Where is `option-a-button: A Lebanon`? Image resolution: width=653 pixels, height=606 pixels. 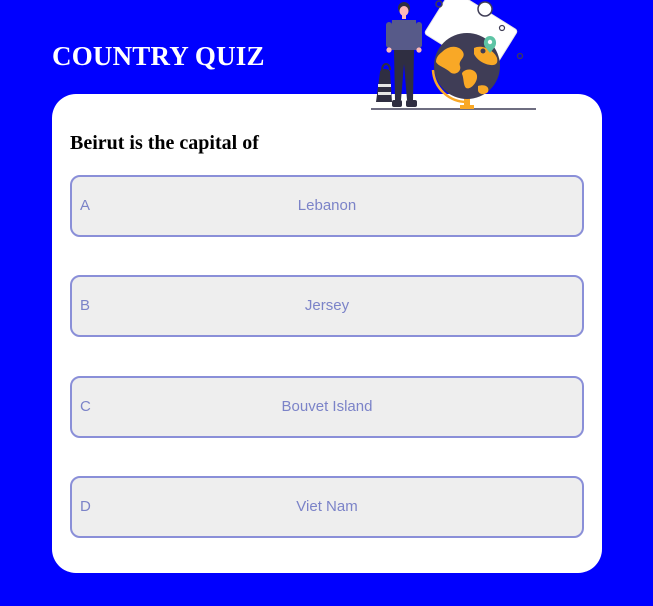 option-a-button: A Lebanon is located at coordinates (327, 206).